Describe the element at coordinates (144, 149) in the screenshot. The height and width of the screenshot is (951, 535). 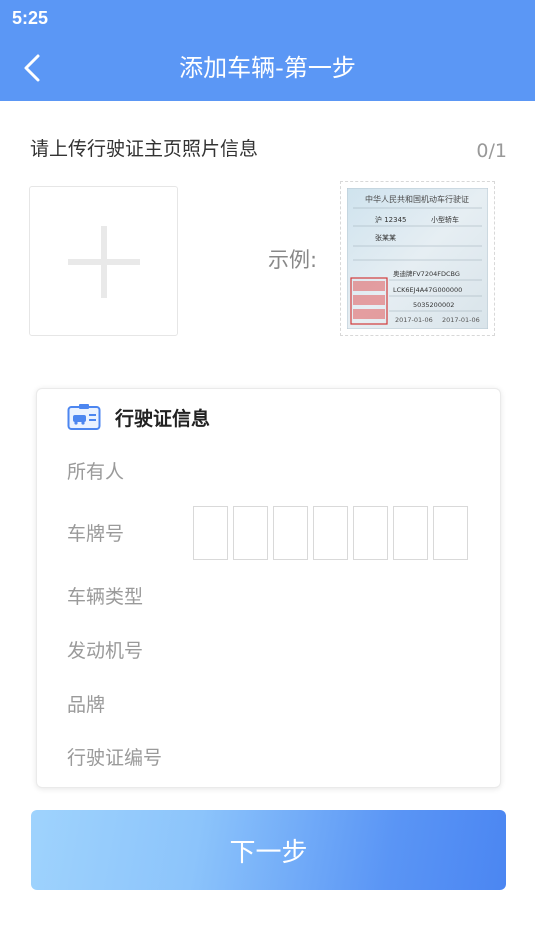
I see `upload-title: 请上传行驶证主页照片信息` at that location.